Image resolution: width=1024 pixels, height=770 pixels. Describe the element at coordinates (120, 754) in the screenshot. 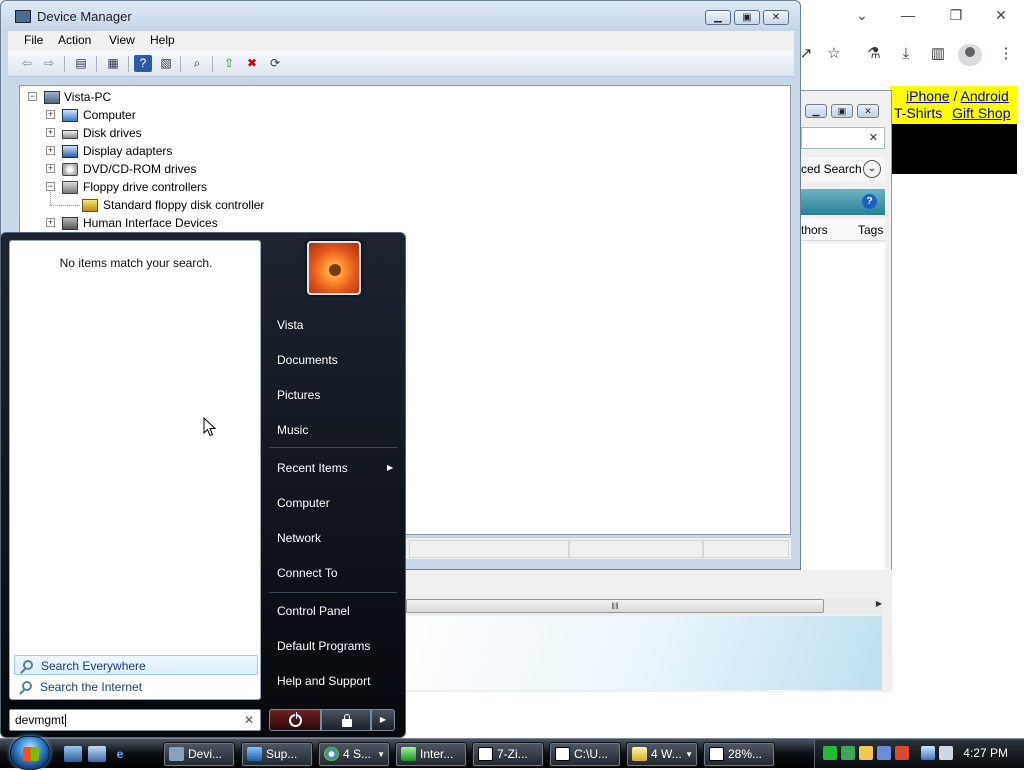

I see `internet-explorer-icon: e` at that location.